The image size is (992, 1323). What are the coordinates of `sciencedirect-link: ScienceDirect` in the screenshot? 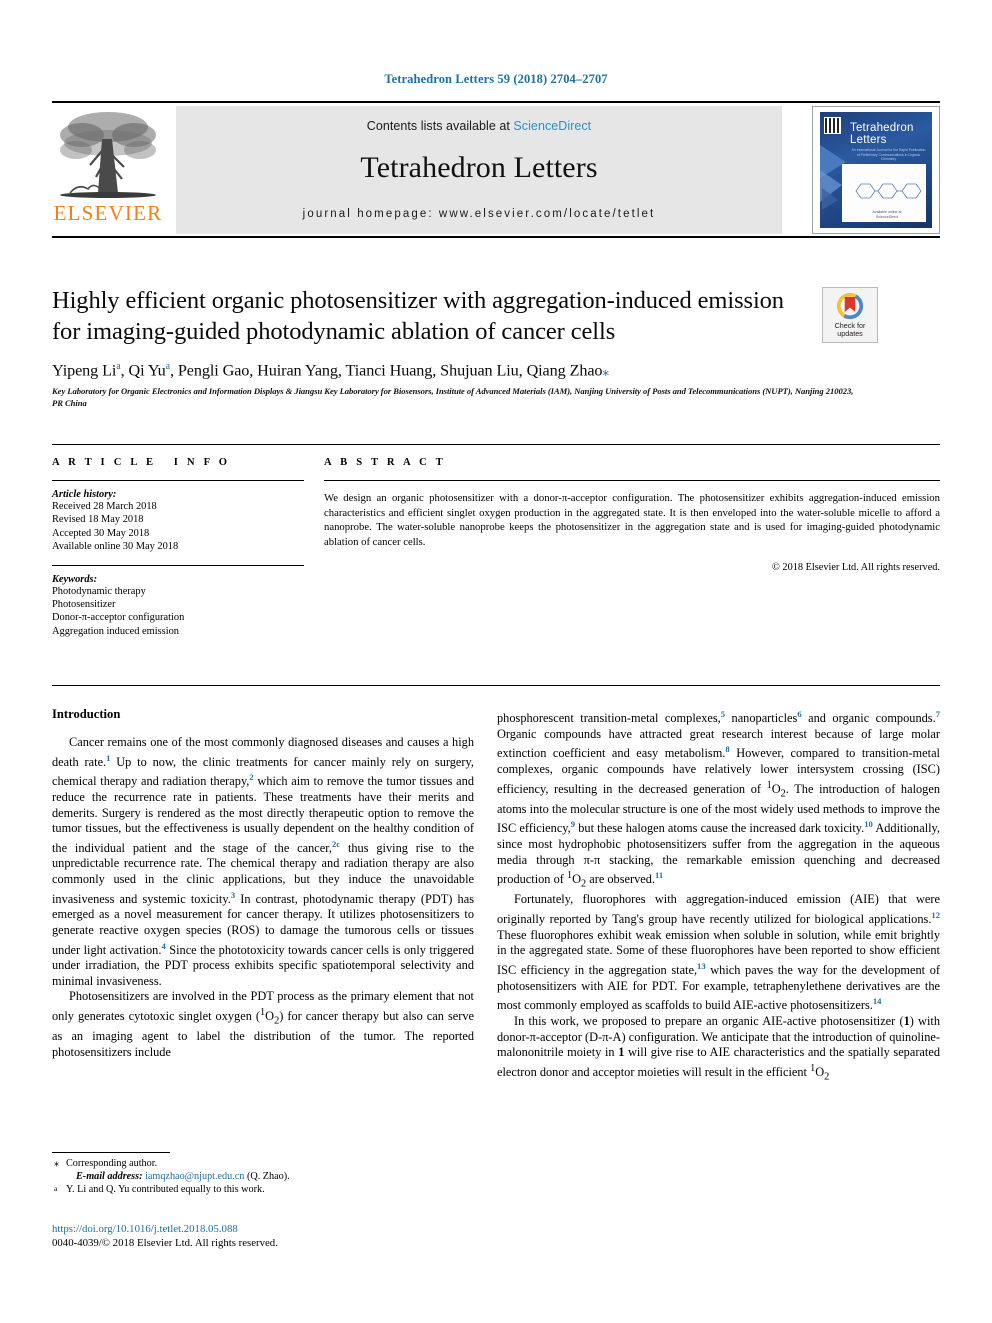 It's located at (552, 126).